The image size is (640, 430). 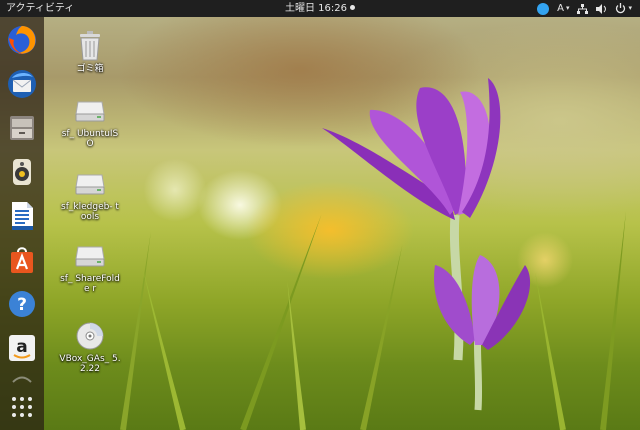 What do you see at coordinates (560, 8) in the screenshot?
I see `input-method-label: A` at bounding box center [560, 8].